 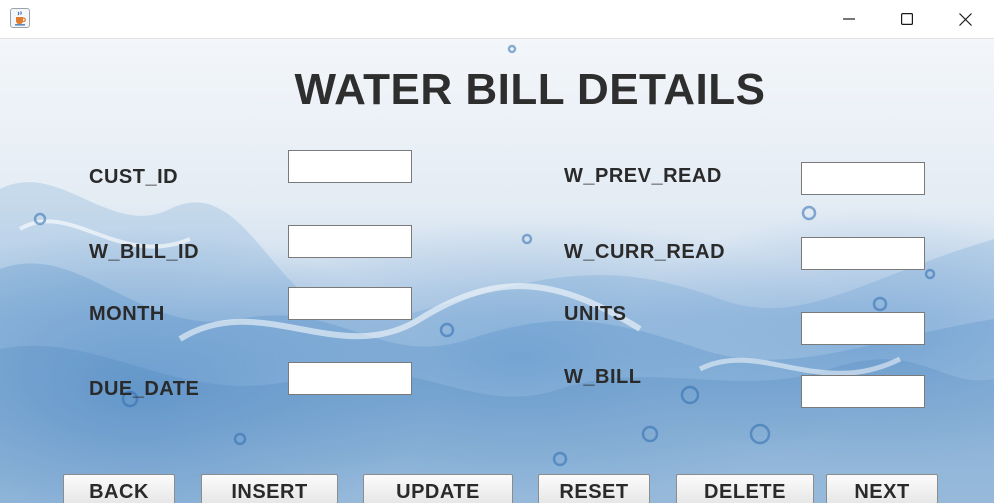 What do you see at coordinates (594, 488) in the screenshot?
I see `reset-button: RESET` at bounding box center [594, 488].